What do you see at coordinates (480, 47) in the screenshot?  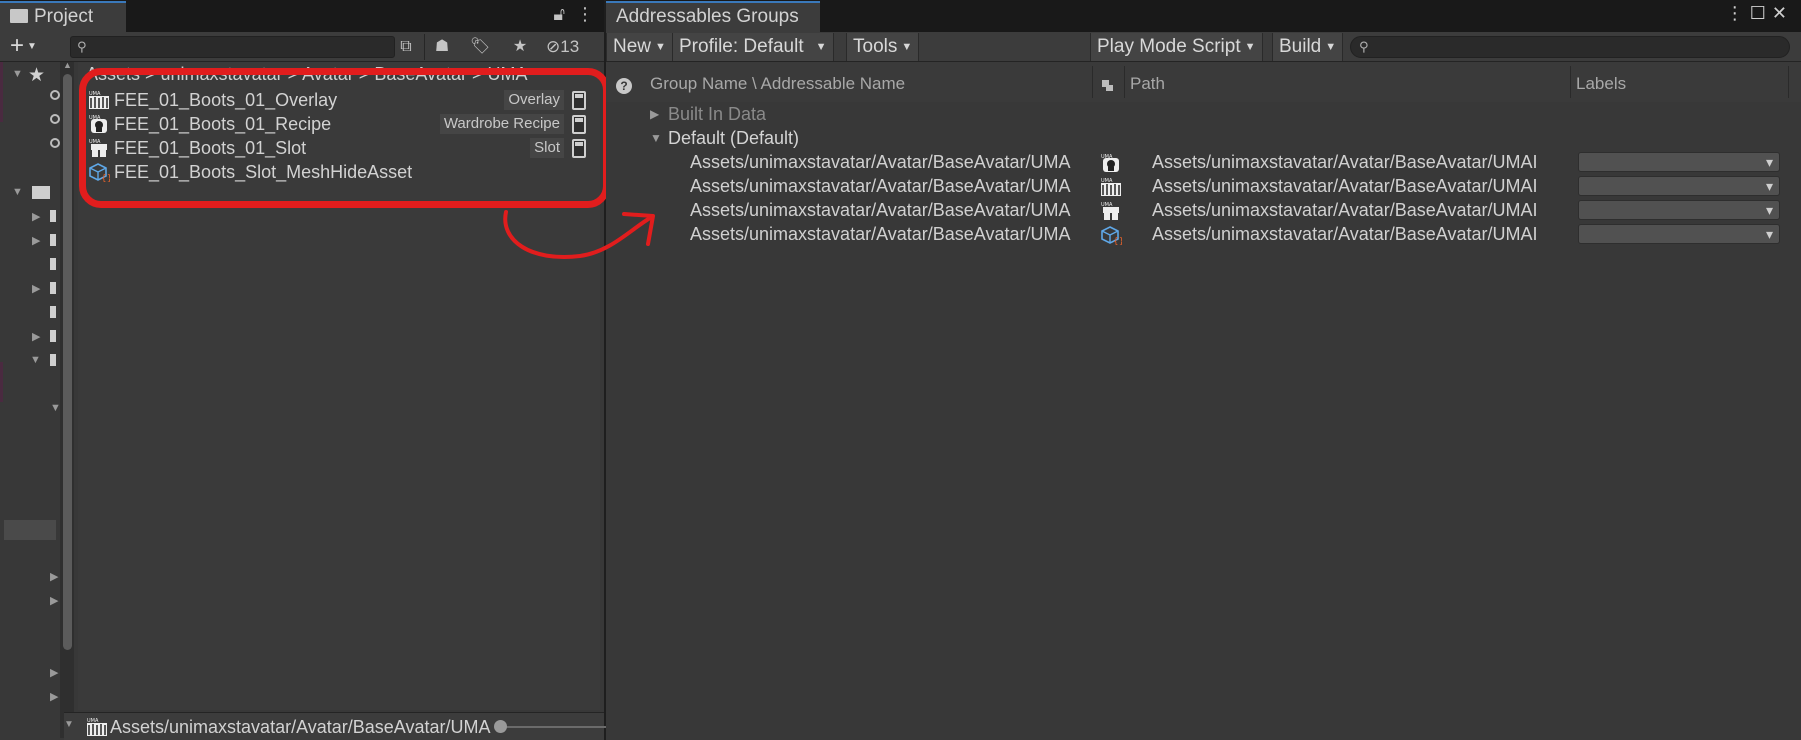 I see `filter-by-label-icon: 🏷︎` at bounding box center [480, 47].